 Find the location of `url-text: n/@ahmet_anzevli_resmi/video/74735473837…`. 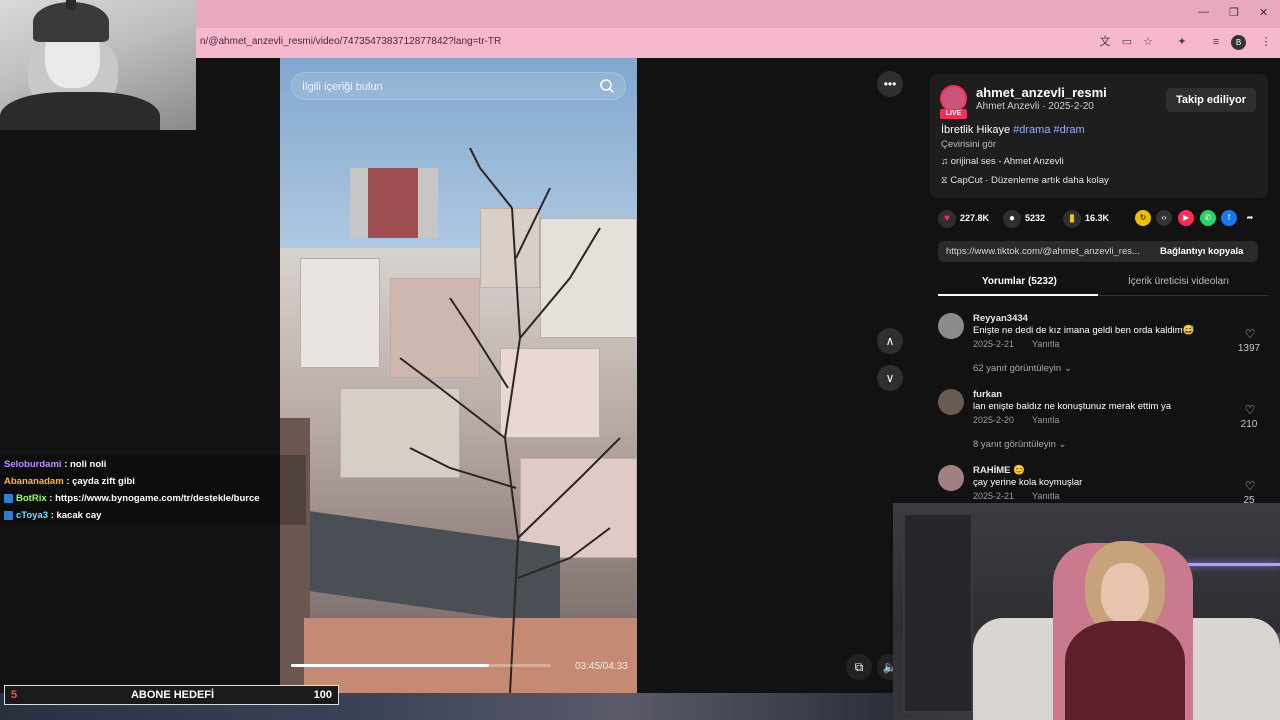

url-text: n/@ahmet_anzevli_resmi/video/74735473837… is located at coordinates (350, 41).